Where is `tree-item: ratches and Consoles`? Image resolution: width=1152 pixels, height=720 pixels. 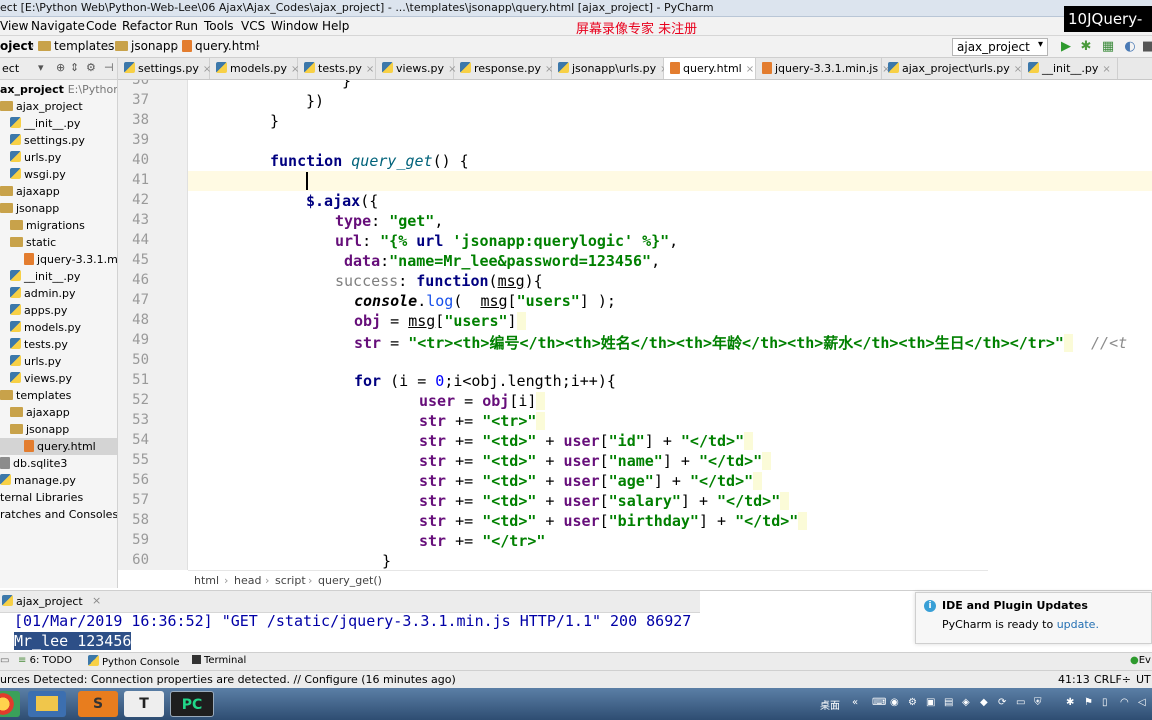 tree-item: ratches and Consoles is located at coordinates (58, 514).